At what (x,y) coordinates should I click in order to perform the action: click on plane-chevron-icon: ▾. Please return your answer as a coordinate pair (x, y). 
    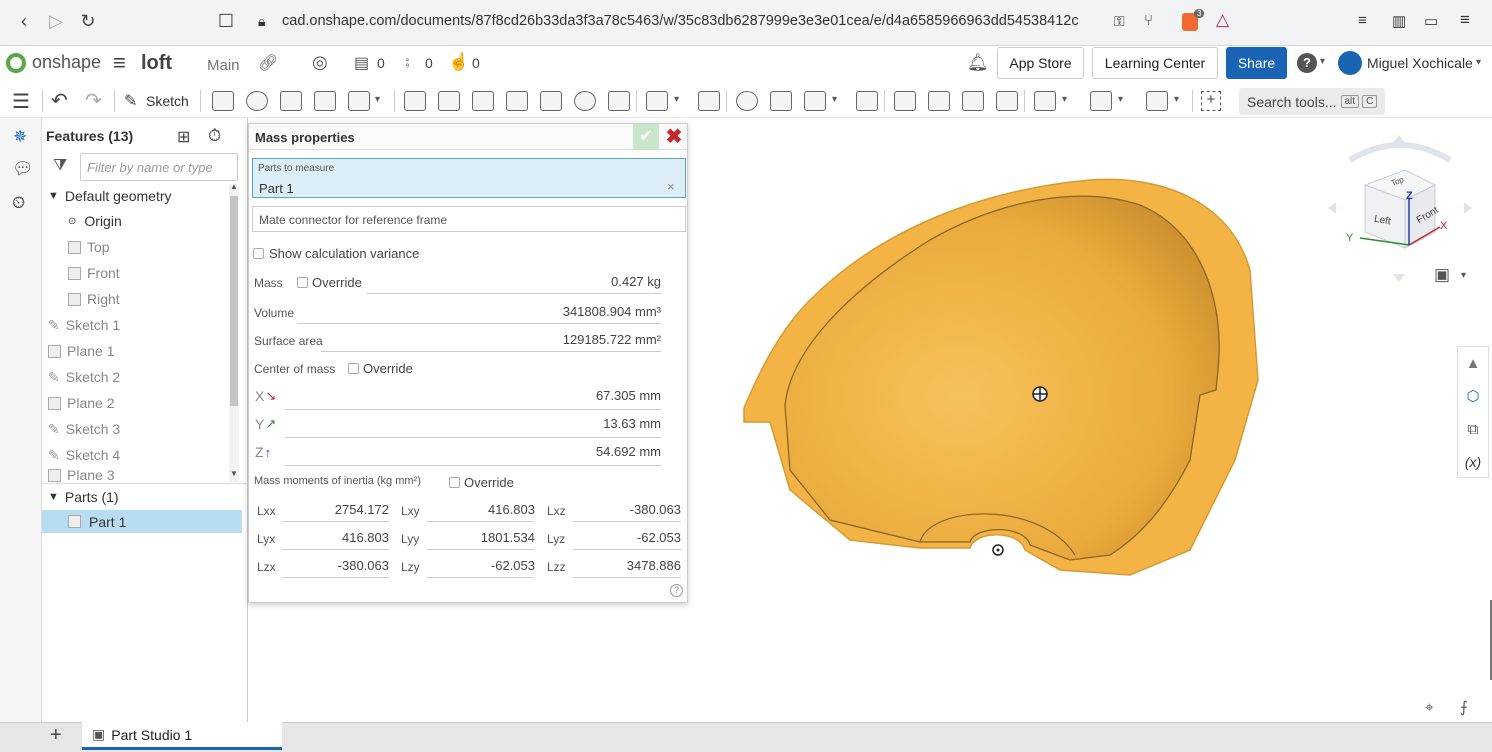
    Looking at the image, I should click on (1064, 99).